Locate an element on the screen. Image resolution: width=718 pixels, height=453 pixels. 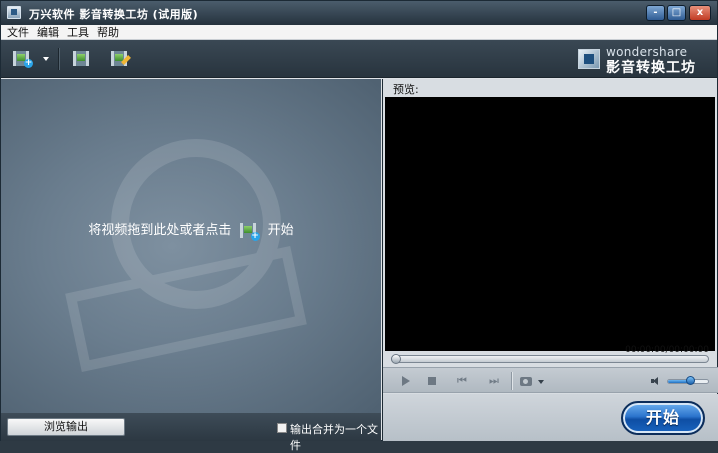
next-icon: ⏭ is located at coordinates (494, 381).